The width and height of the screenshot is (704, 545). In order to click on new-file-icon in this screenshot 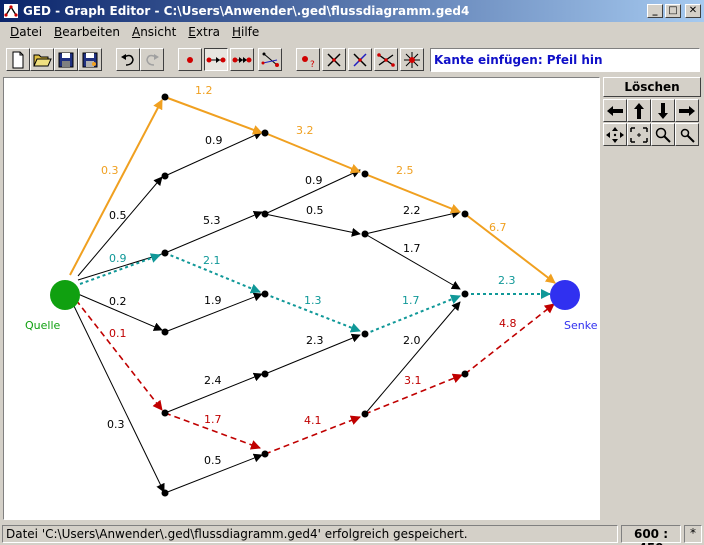, I will do `click(18, 59)`.